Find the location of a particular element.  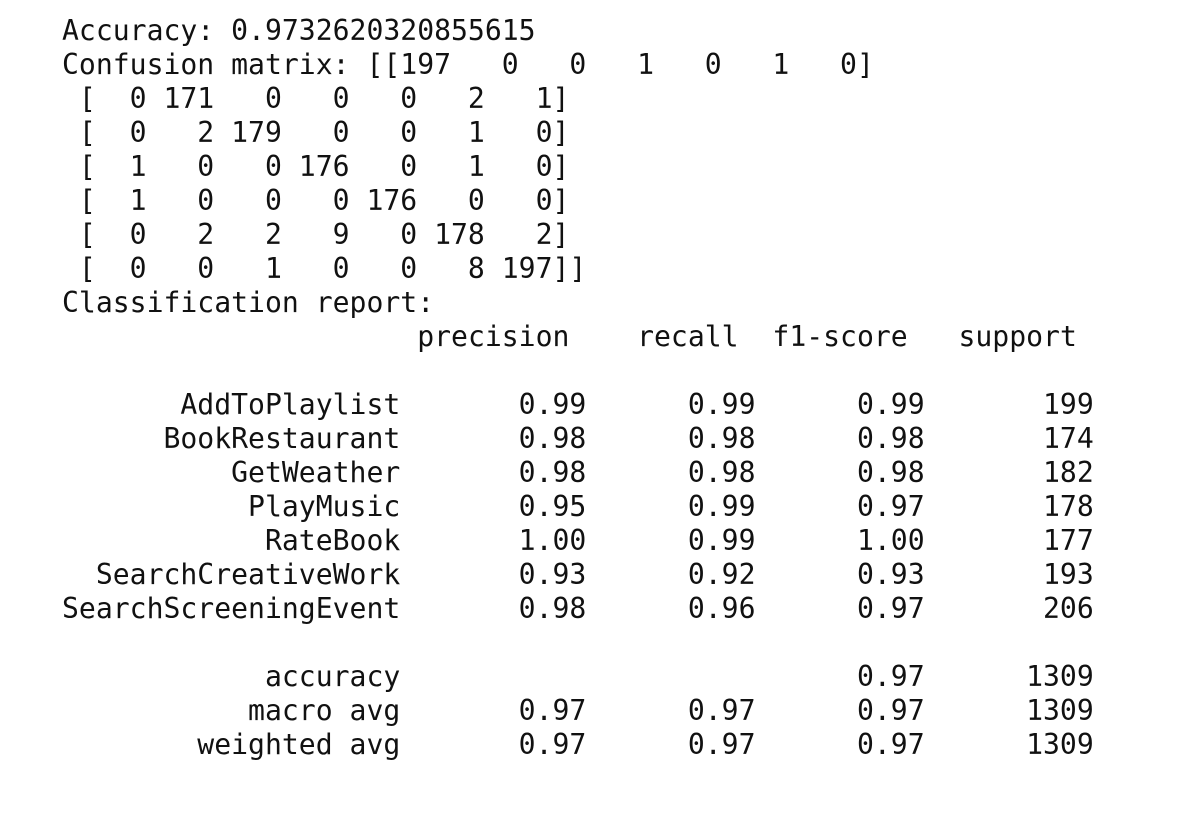

row-label: weighted avg is located at coordinates (231, 744).